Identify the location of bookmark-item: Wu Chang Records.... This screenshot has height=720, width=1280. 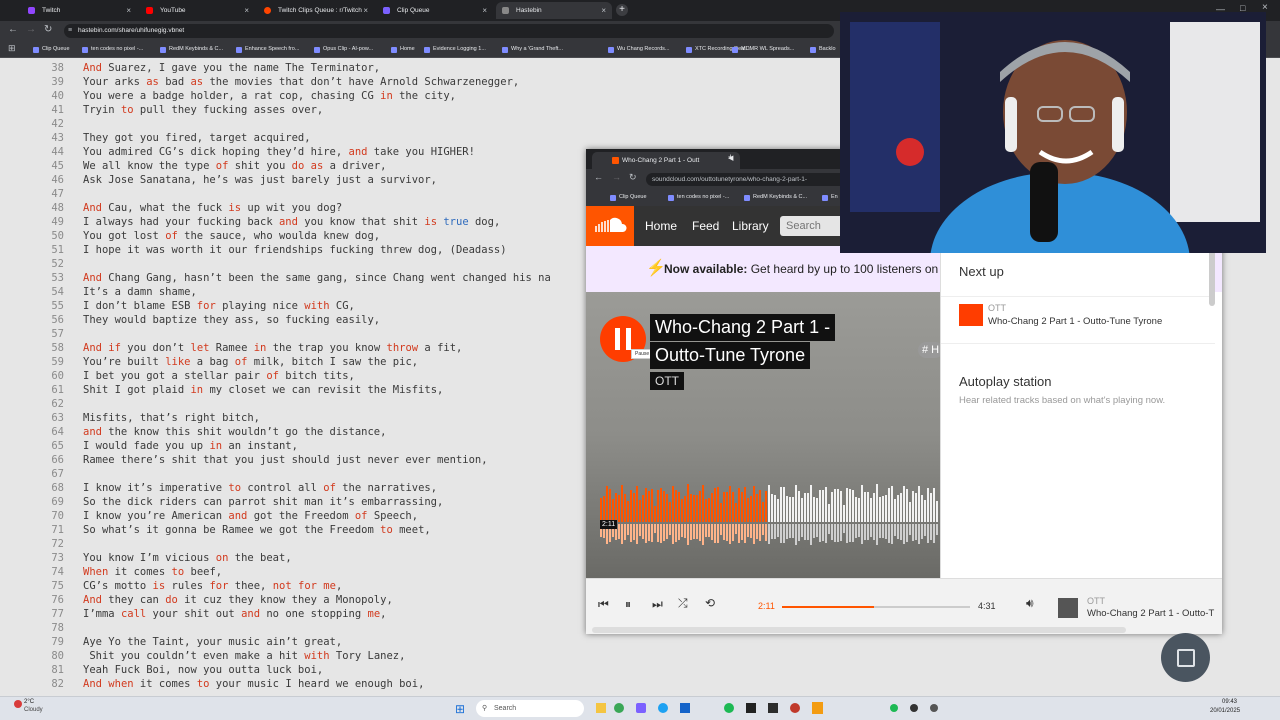
(638, 49).